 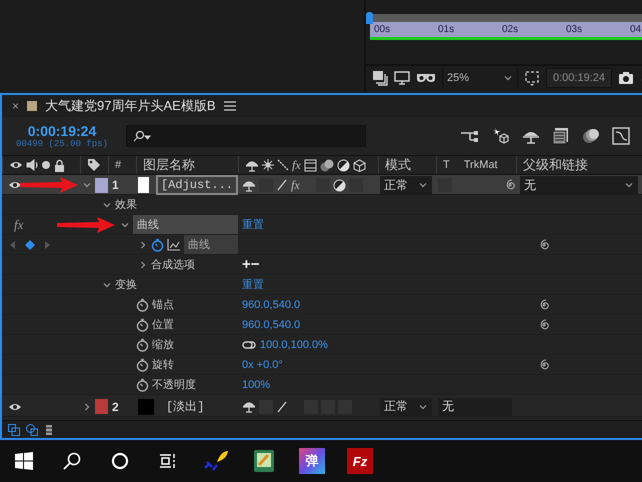 What do you see at coordinates (32, 165) in the screenshot?
I see `audio-icon` at bounding box center [32, 165].